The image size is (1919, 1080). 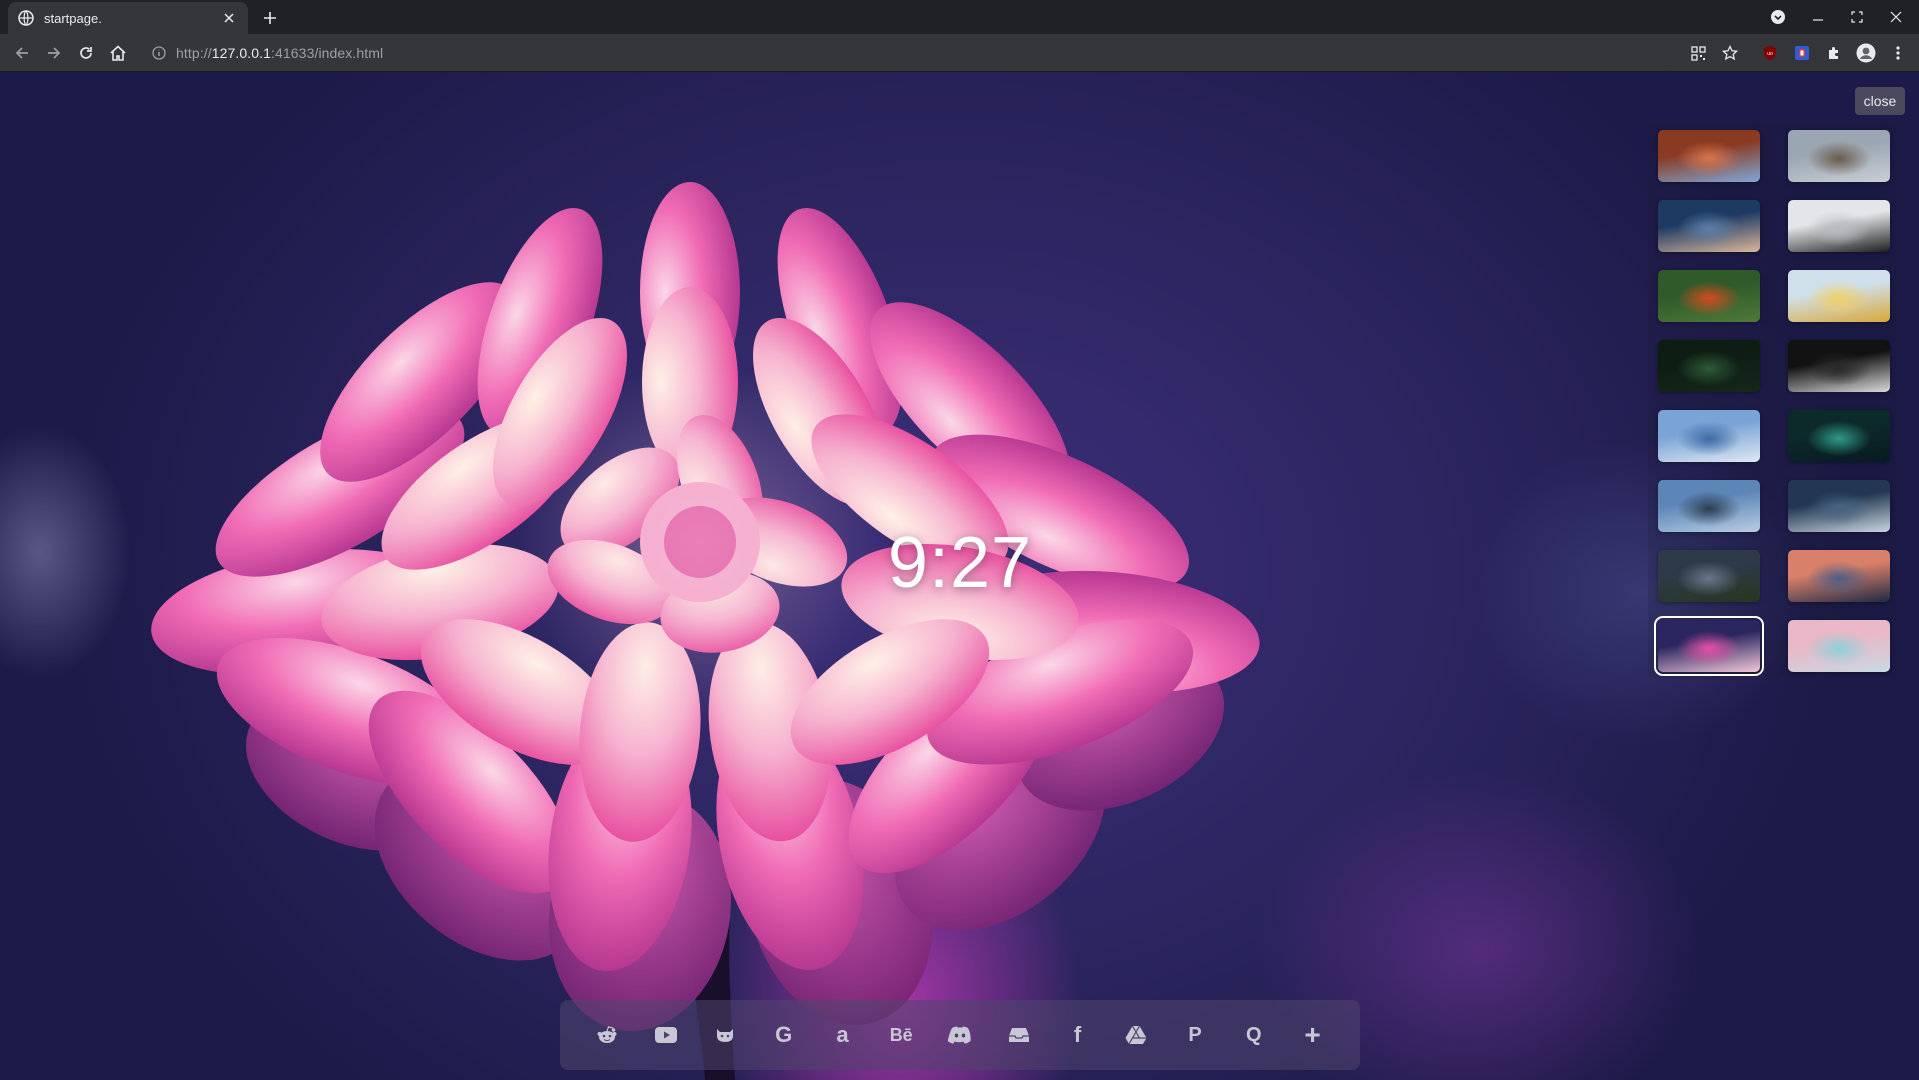 I want to click on profile-avatar-icon, so click(x=1866, y=53).